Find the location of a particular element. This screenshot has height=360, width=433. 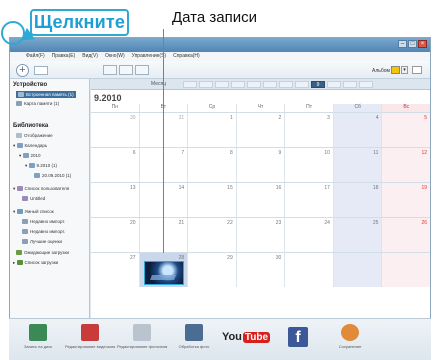

sidebar-item-upload-list: ▸ Список загрузки is located at coordinates (35, 263).